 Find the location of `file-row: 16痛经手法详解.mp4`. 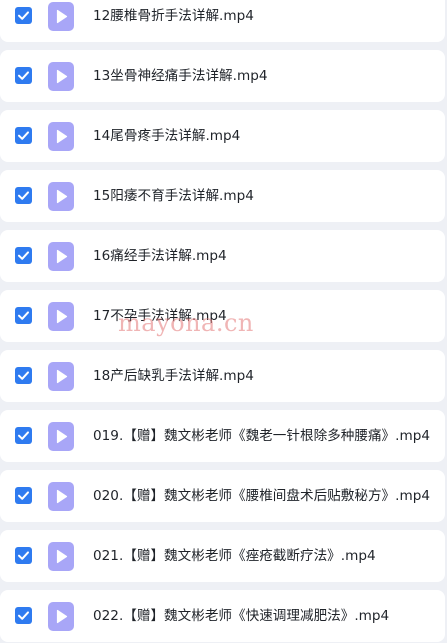

file-row: 16痛经手法详解.mp4 is located at coordinates (222, 256).